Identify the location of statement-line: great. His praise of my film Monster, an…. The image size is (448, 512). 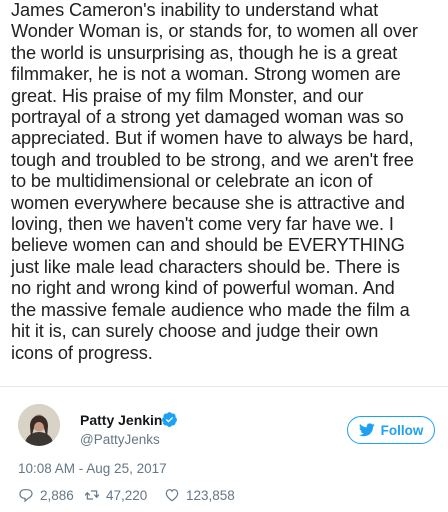
(187, 95).